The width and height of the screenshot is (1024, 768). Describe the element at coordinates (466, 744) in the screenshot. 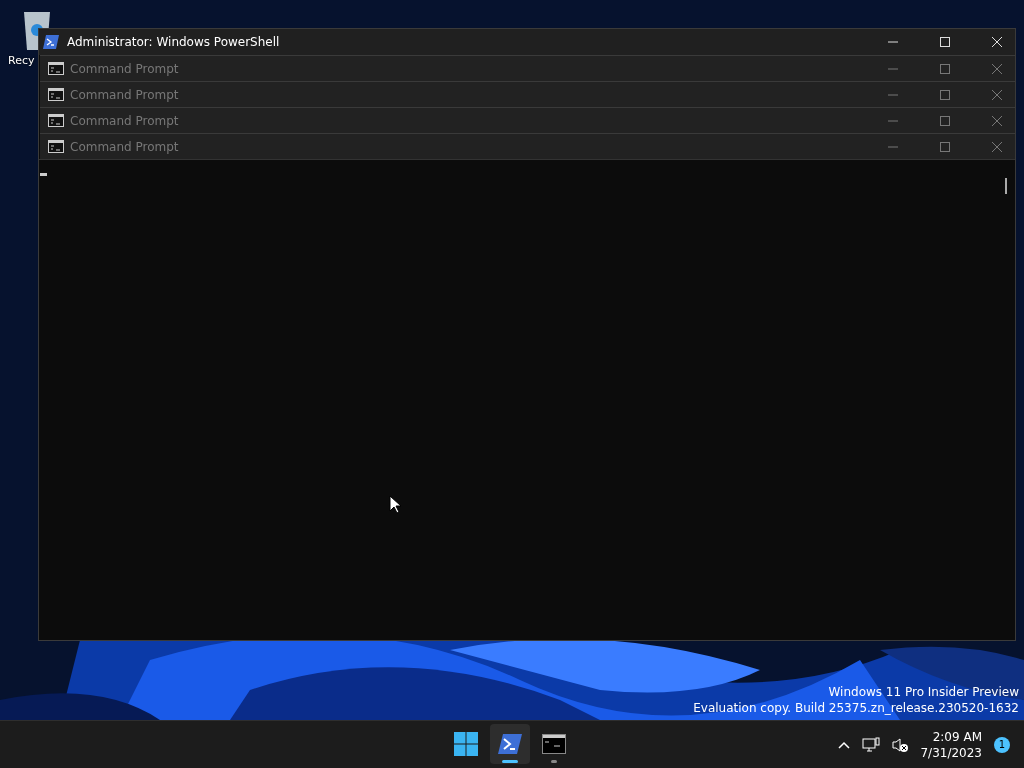

I see `windows-logo-icon` at that location.